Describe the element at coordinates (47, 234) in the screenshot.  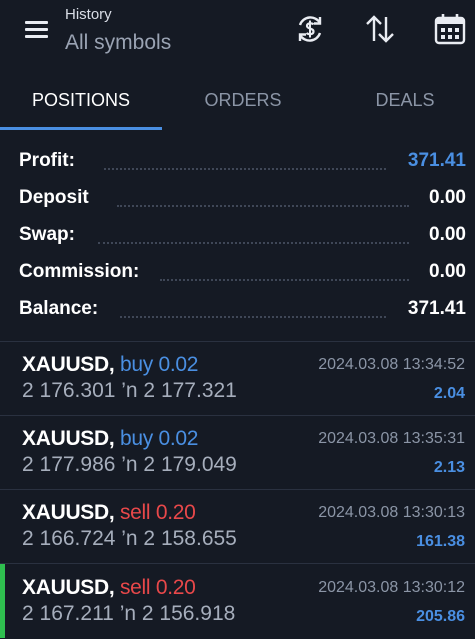
I see `summary-label: Swap:` at that location.